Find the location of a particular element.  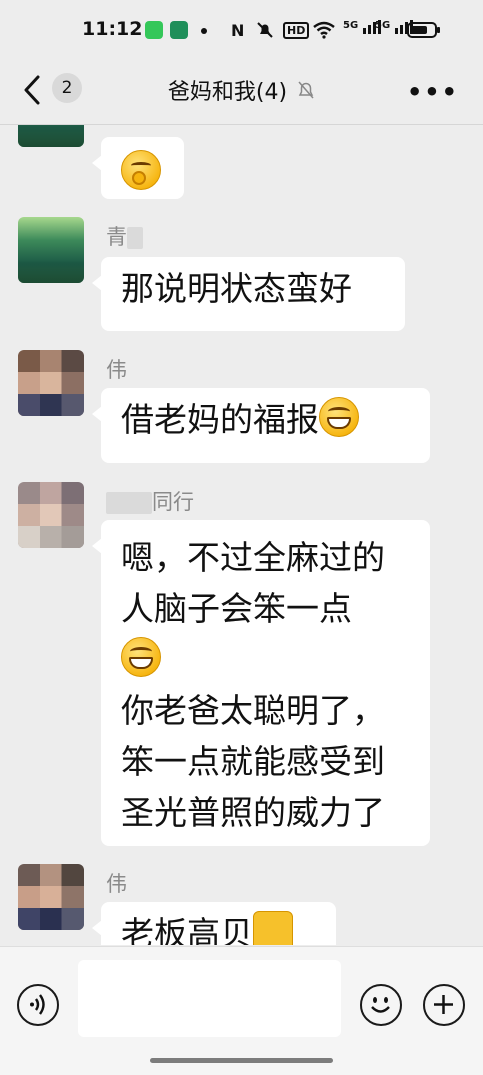

message-text: 嗯，不过全麻过的 is located at coordinates (253, 557).